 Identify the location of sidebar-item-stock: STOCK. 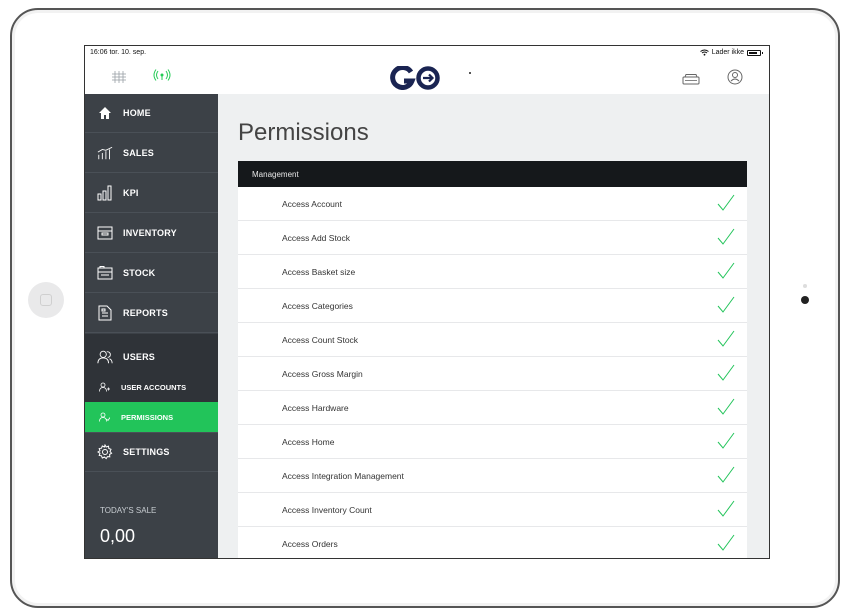
(151, 273).